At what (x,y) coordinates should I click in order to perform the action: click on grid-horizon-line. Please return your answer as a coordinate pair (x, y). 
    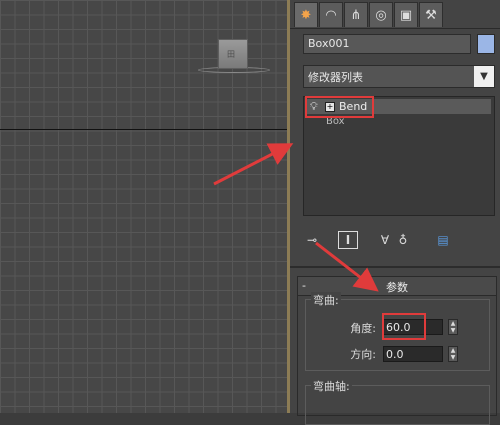
    Looking at the image, I should click on (144, 129).